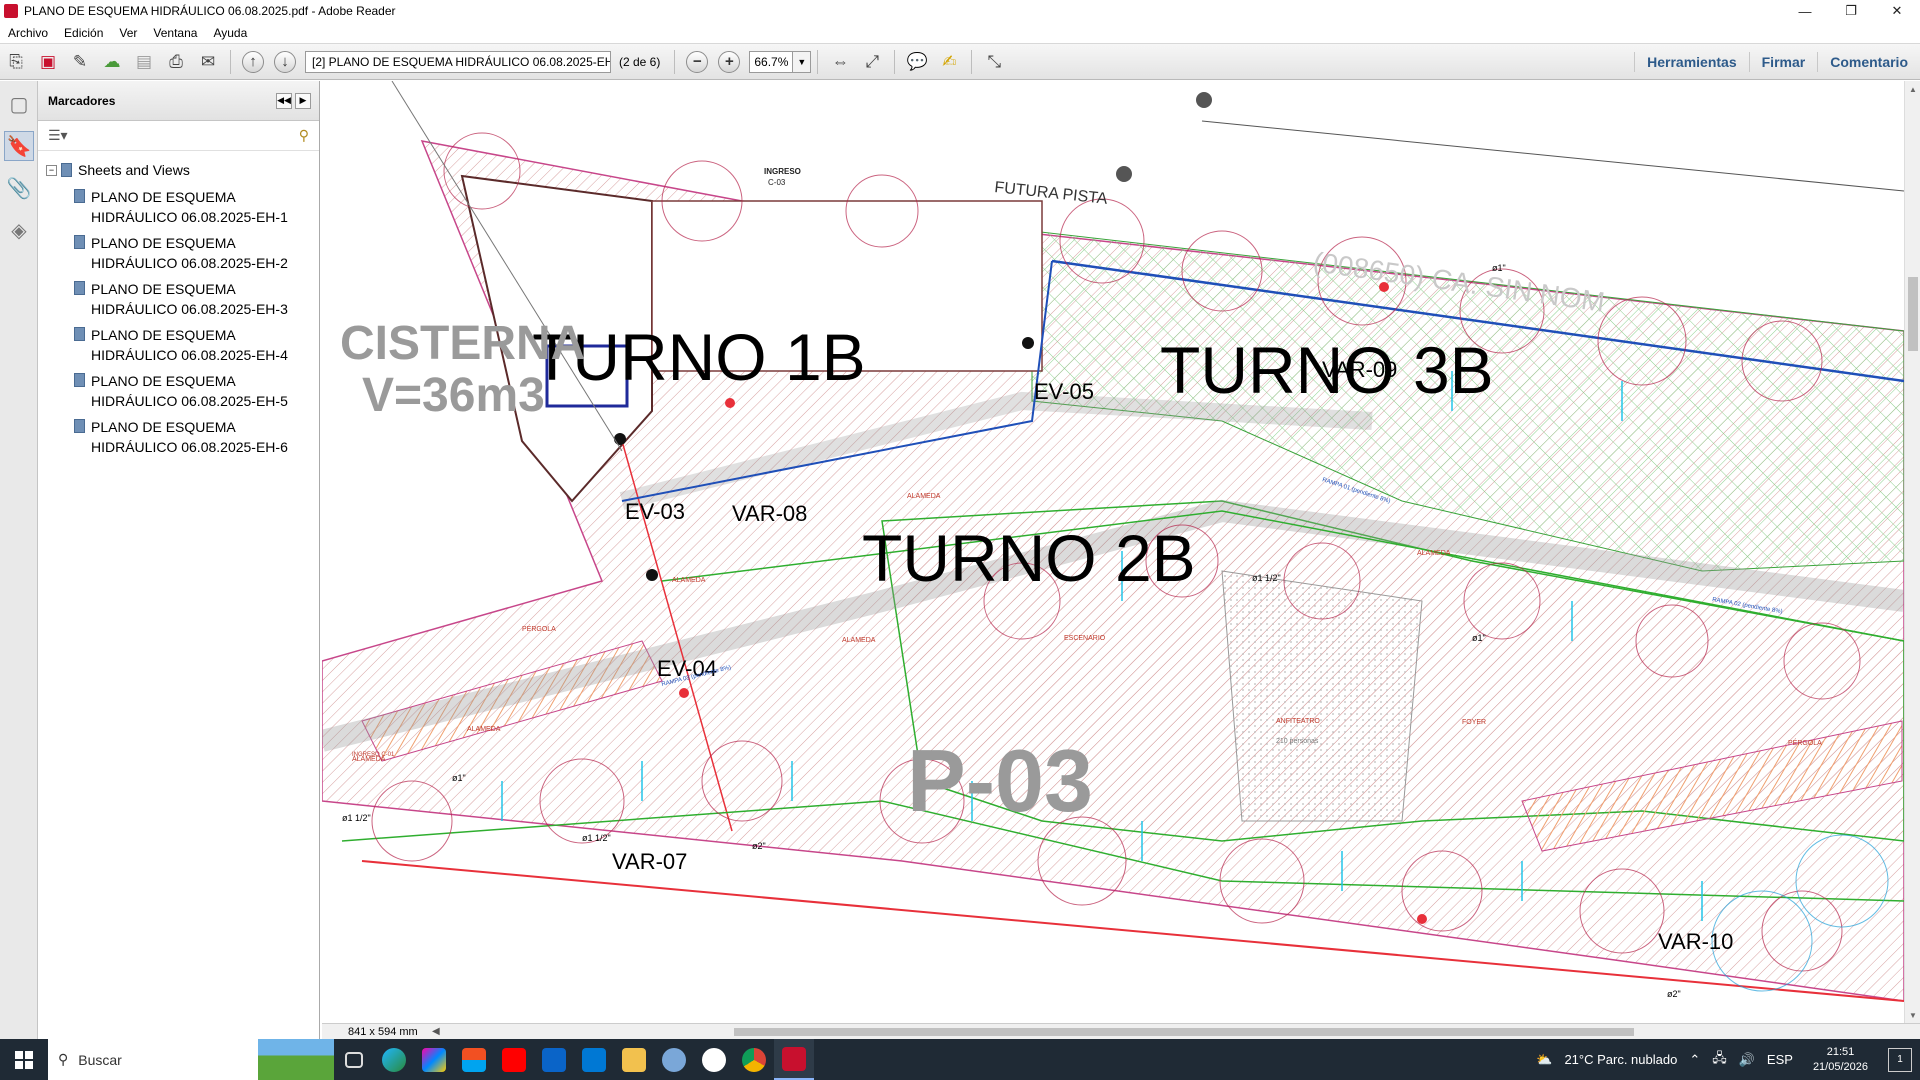  I want to click on adobe-reader-icon, so click(794, 1059).